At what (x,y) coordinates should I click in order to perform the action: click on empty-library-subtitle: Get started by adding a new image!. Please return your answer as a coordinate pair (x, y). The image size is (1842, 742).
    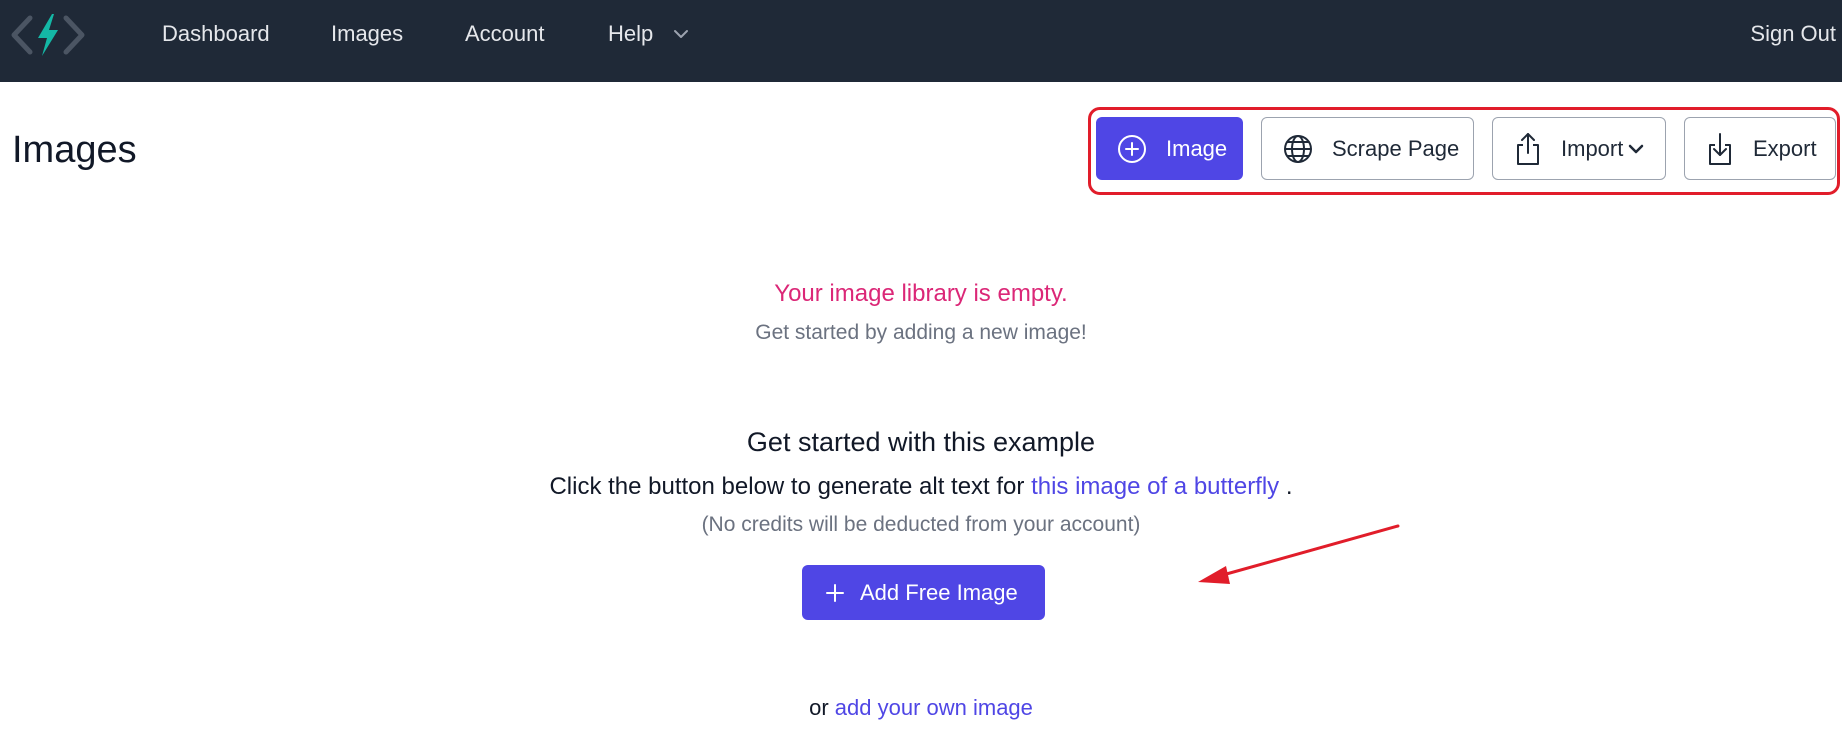
    Looking at the image, I should click on (921, 332).